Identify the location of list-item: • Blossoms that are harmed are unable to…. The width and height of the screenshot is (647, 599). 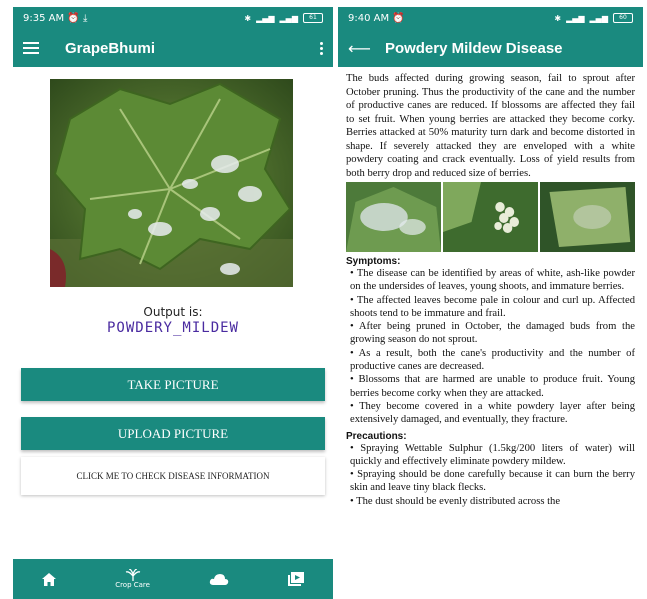
(492, 386).